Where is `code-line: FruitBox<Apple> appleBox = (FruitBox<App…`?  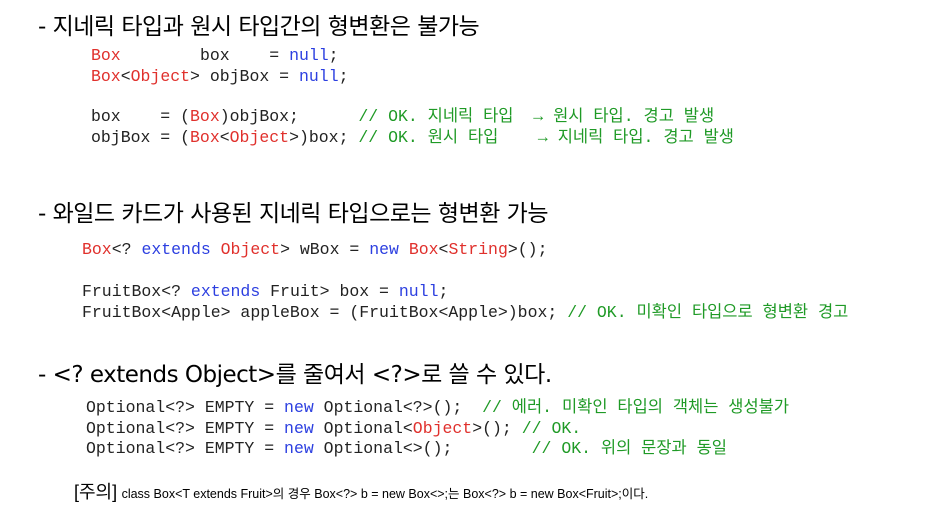
code-line: FruitBox<Apple> appleBox = (FruitBox<App… is located at coordinates (465, 312).